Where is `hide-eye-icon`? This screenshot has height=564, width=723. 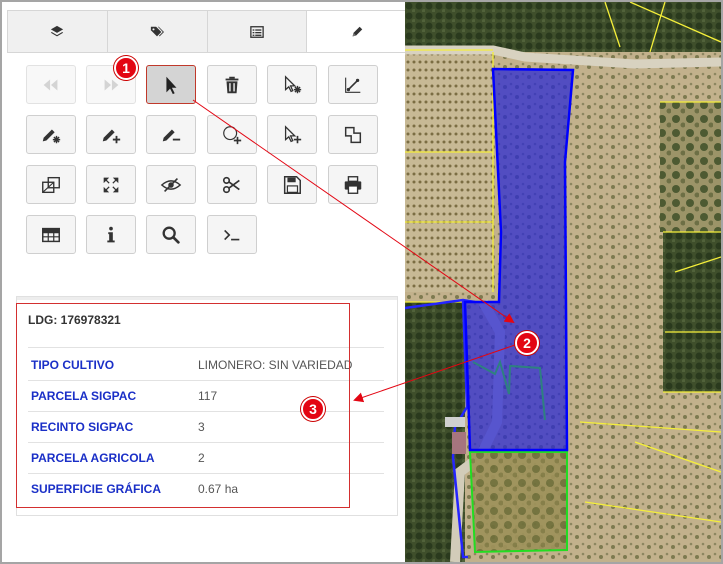
hide-eye-icon is located at coordinates (171, 184).